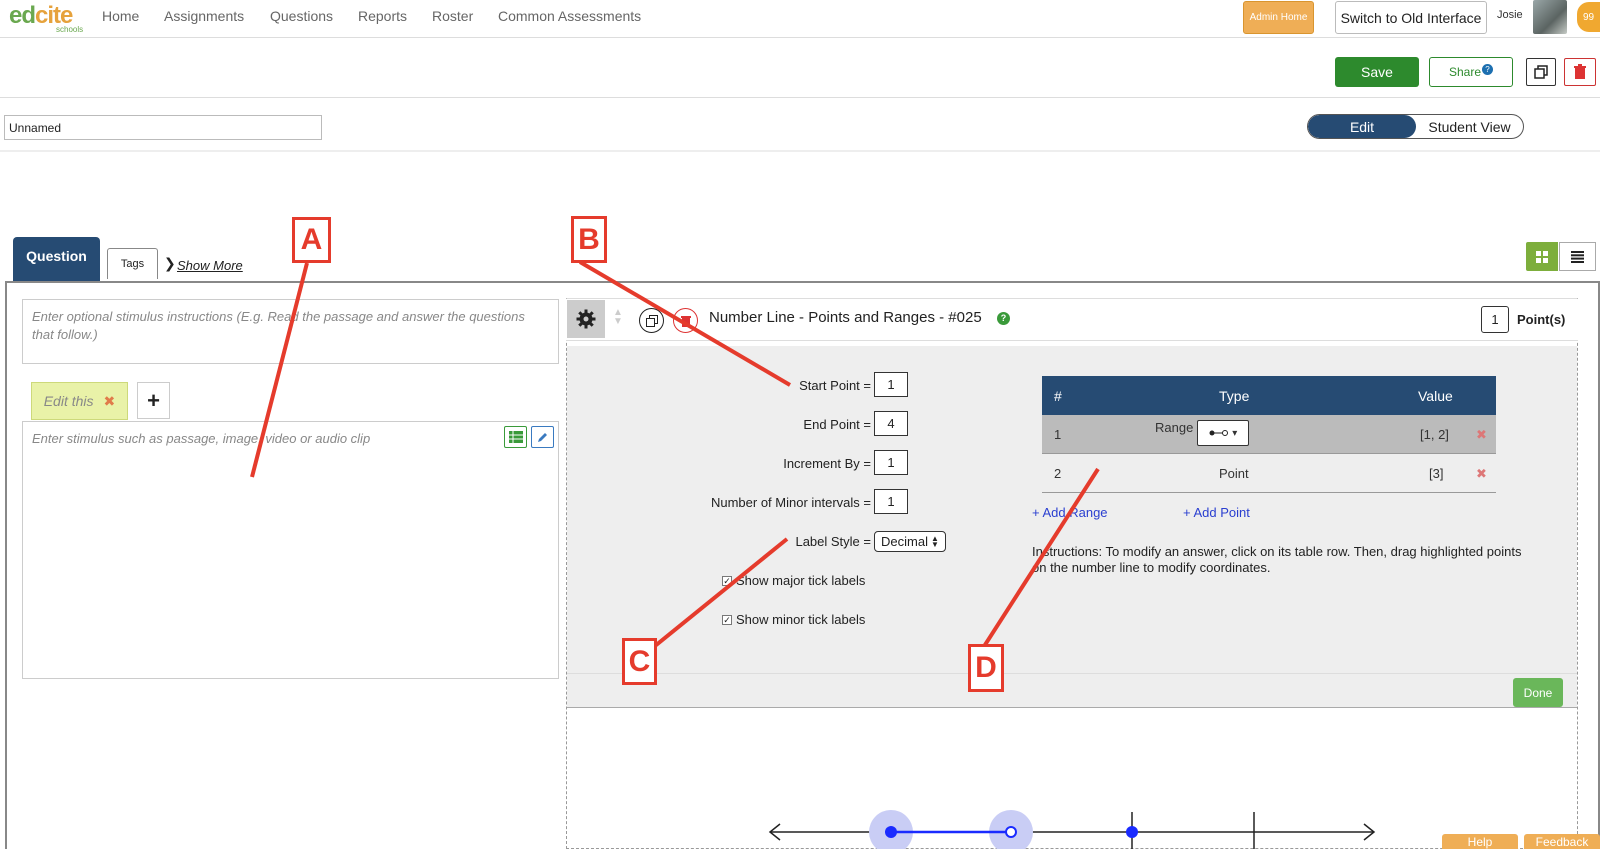 The height and width of the screenshot is (850, 1600). What do you see at coordinates (1216, 512) in the screenshot?
I see `add-point-link: + Add Point` at bounding box center [1216, 512].